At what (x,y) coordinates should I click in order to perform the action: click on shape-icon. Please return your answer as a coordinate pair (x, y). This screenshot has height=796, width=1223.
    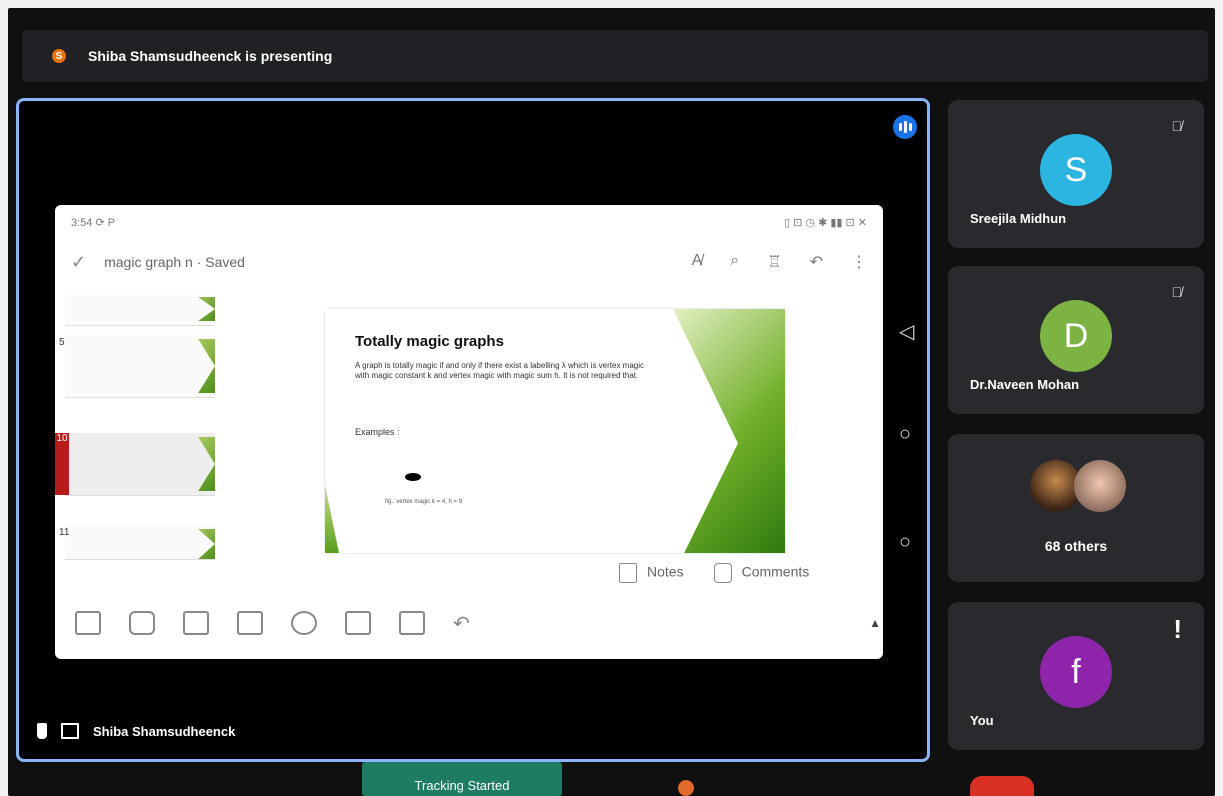
    Looking at the image, I should click on (304, 623).